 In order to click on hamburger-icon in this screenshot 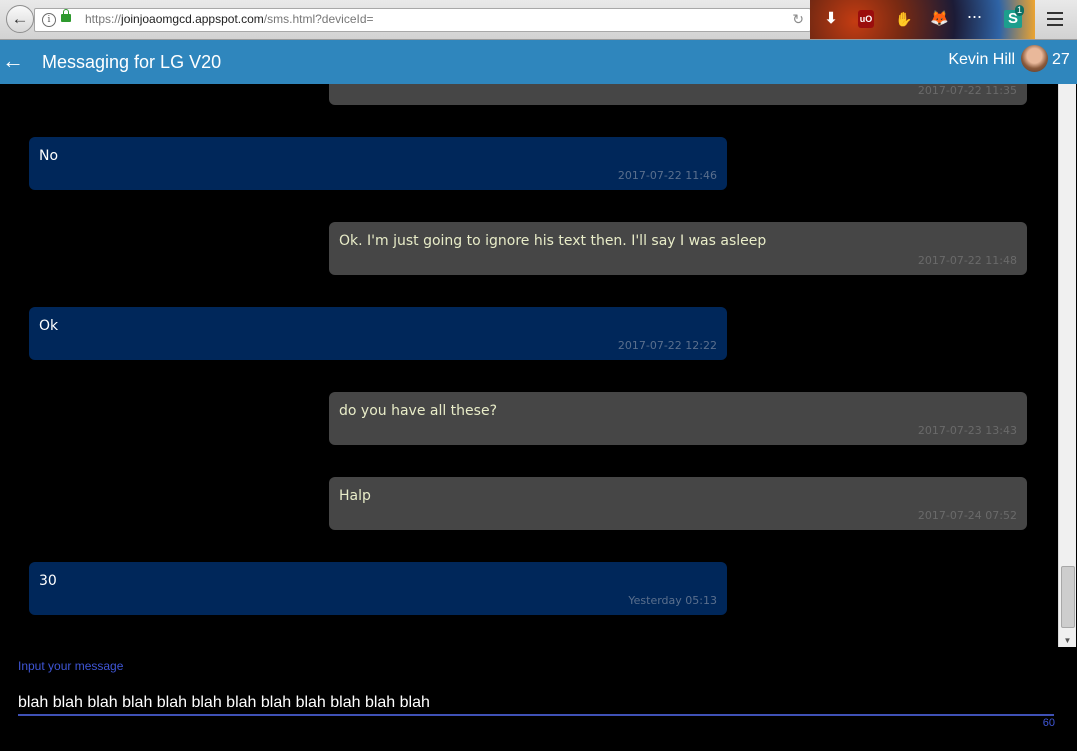, I will do `click(1055, 13)`.